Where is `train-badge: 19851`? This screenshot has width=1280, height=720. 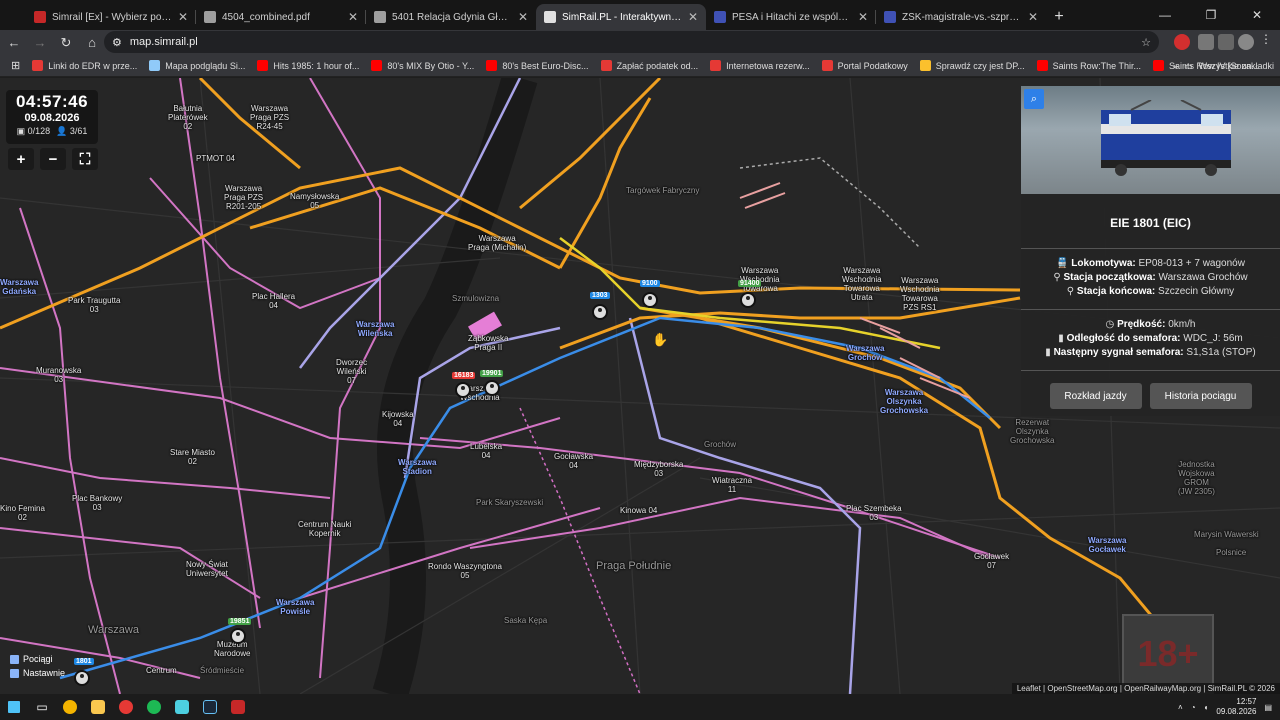 train-badge: 19851 is located at coordinates (240, 621).